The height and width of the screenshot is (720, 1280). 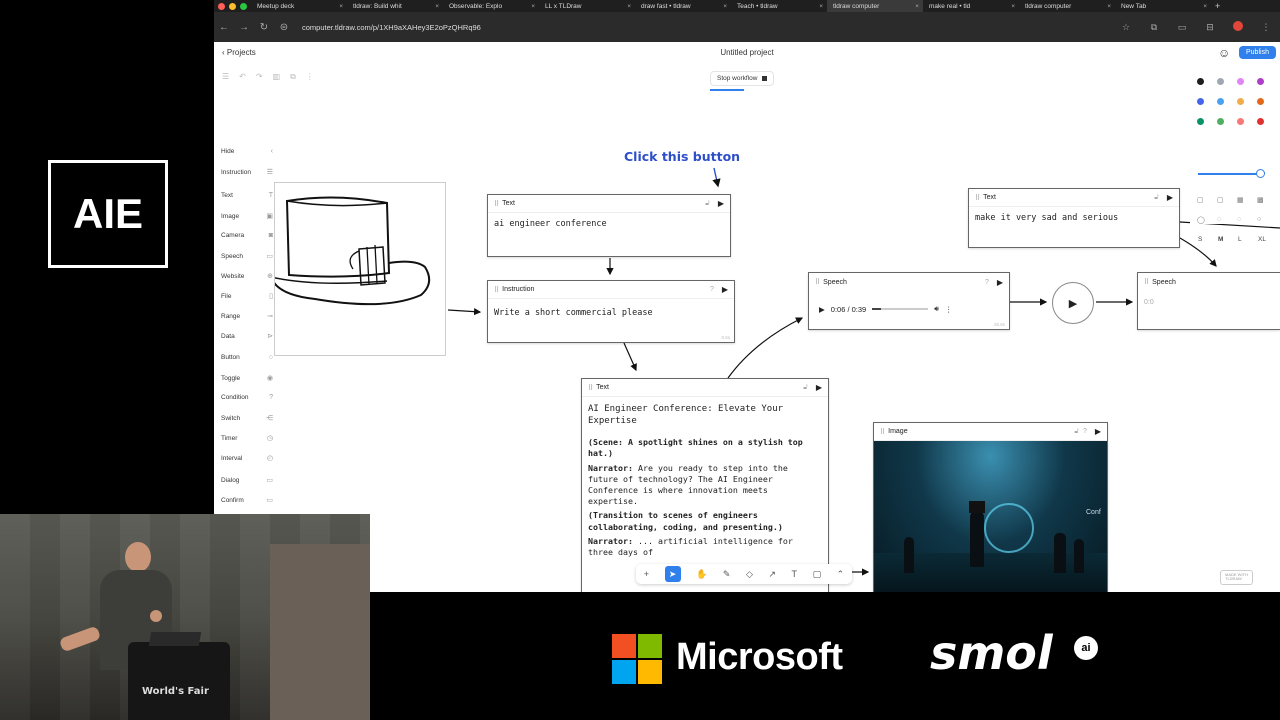 What do you see at coordinates (243, 6) in the screenshot?
I see `zoom-window-icon` at bounding box center [243, 6].